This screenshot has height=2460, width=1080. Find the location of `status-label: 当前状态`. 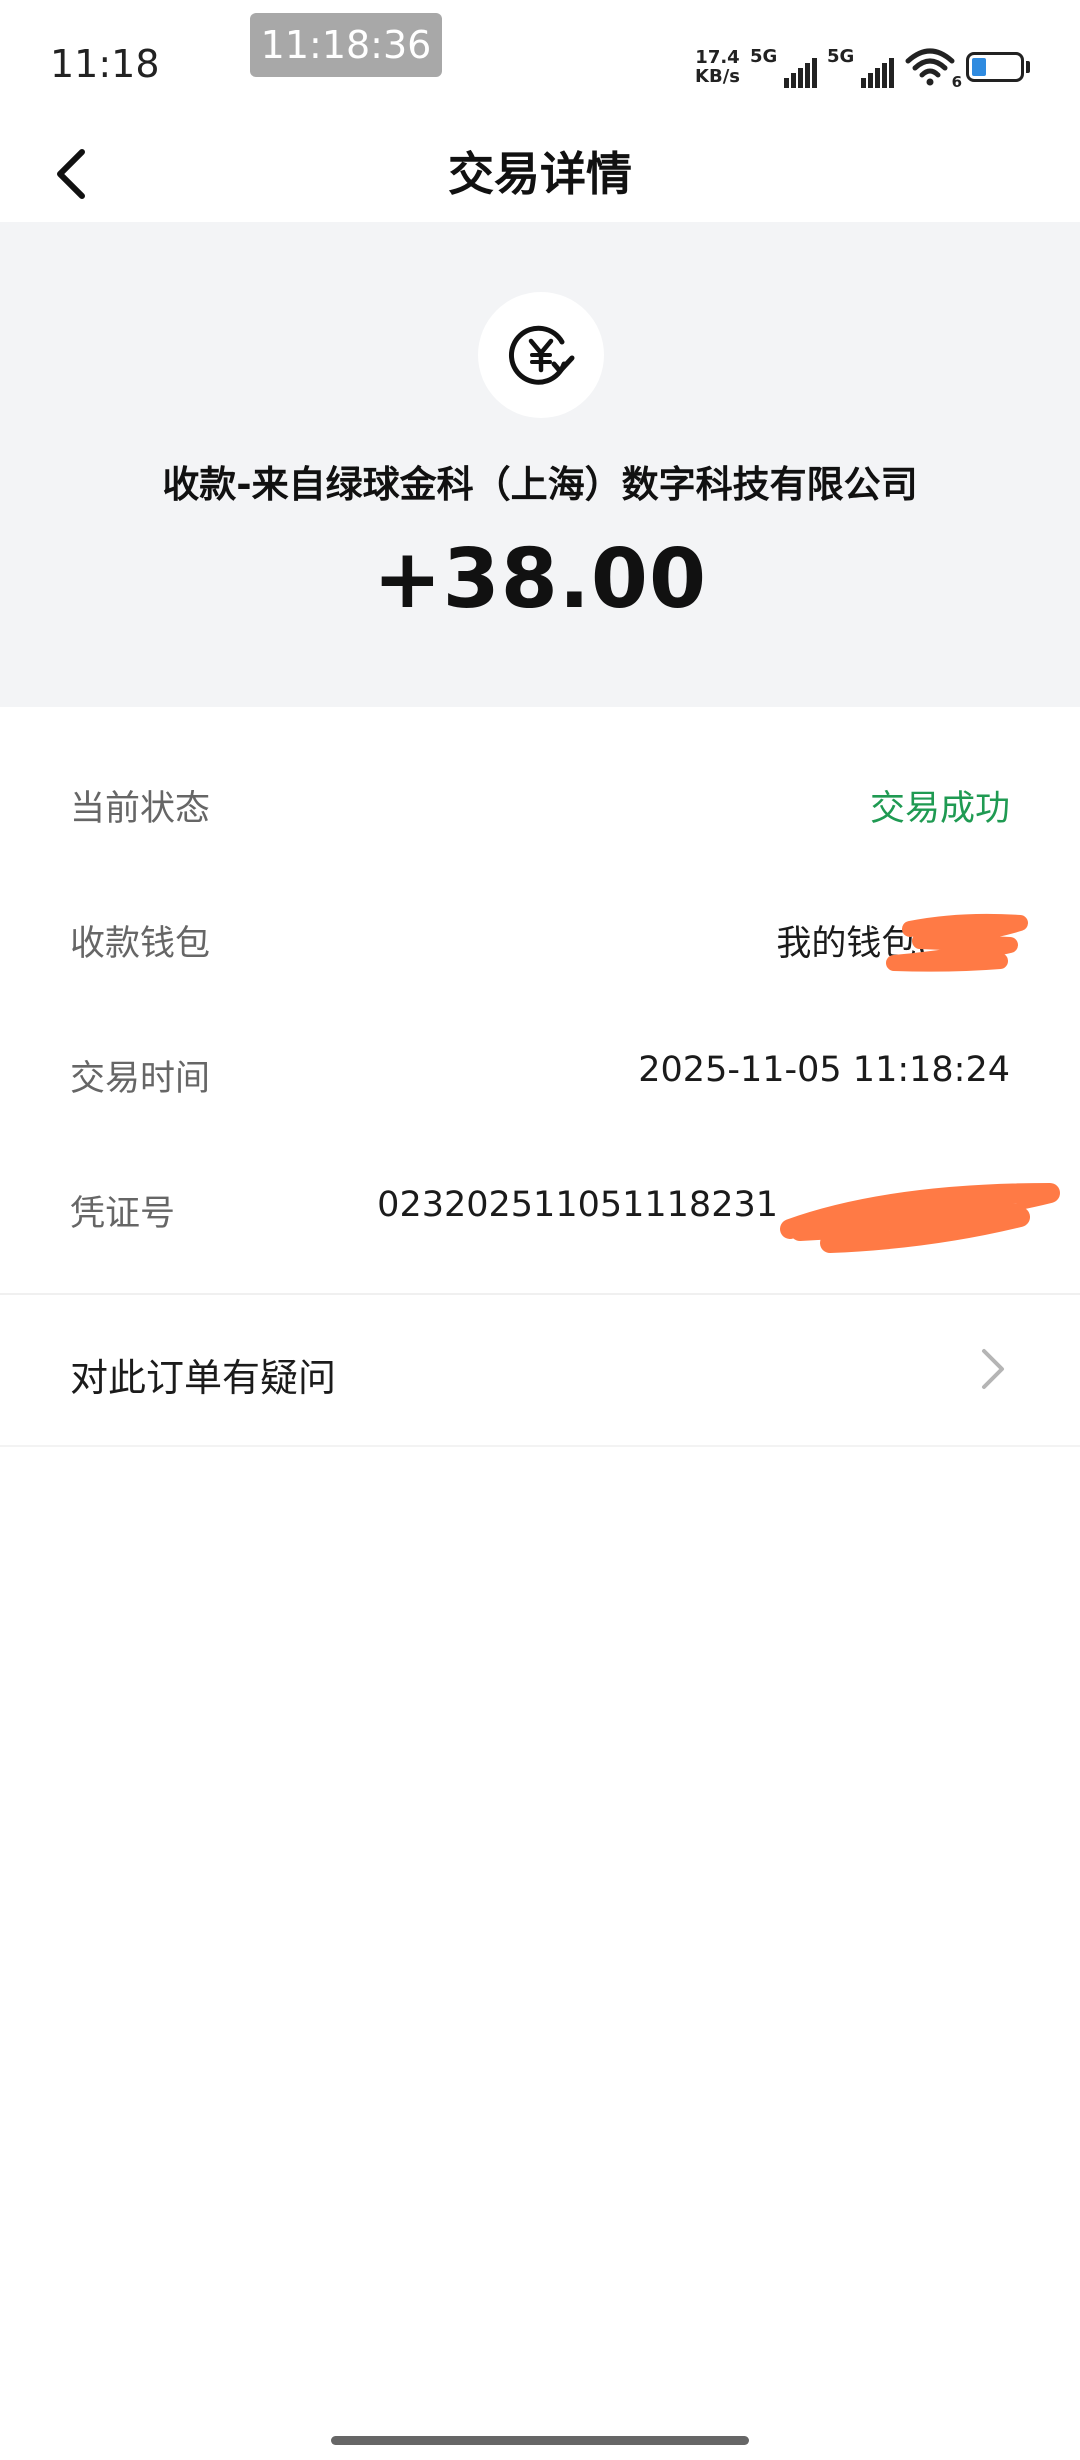

status-label: 当前状态 is located at coordinates (140, 809).